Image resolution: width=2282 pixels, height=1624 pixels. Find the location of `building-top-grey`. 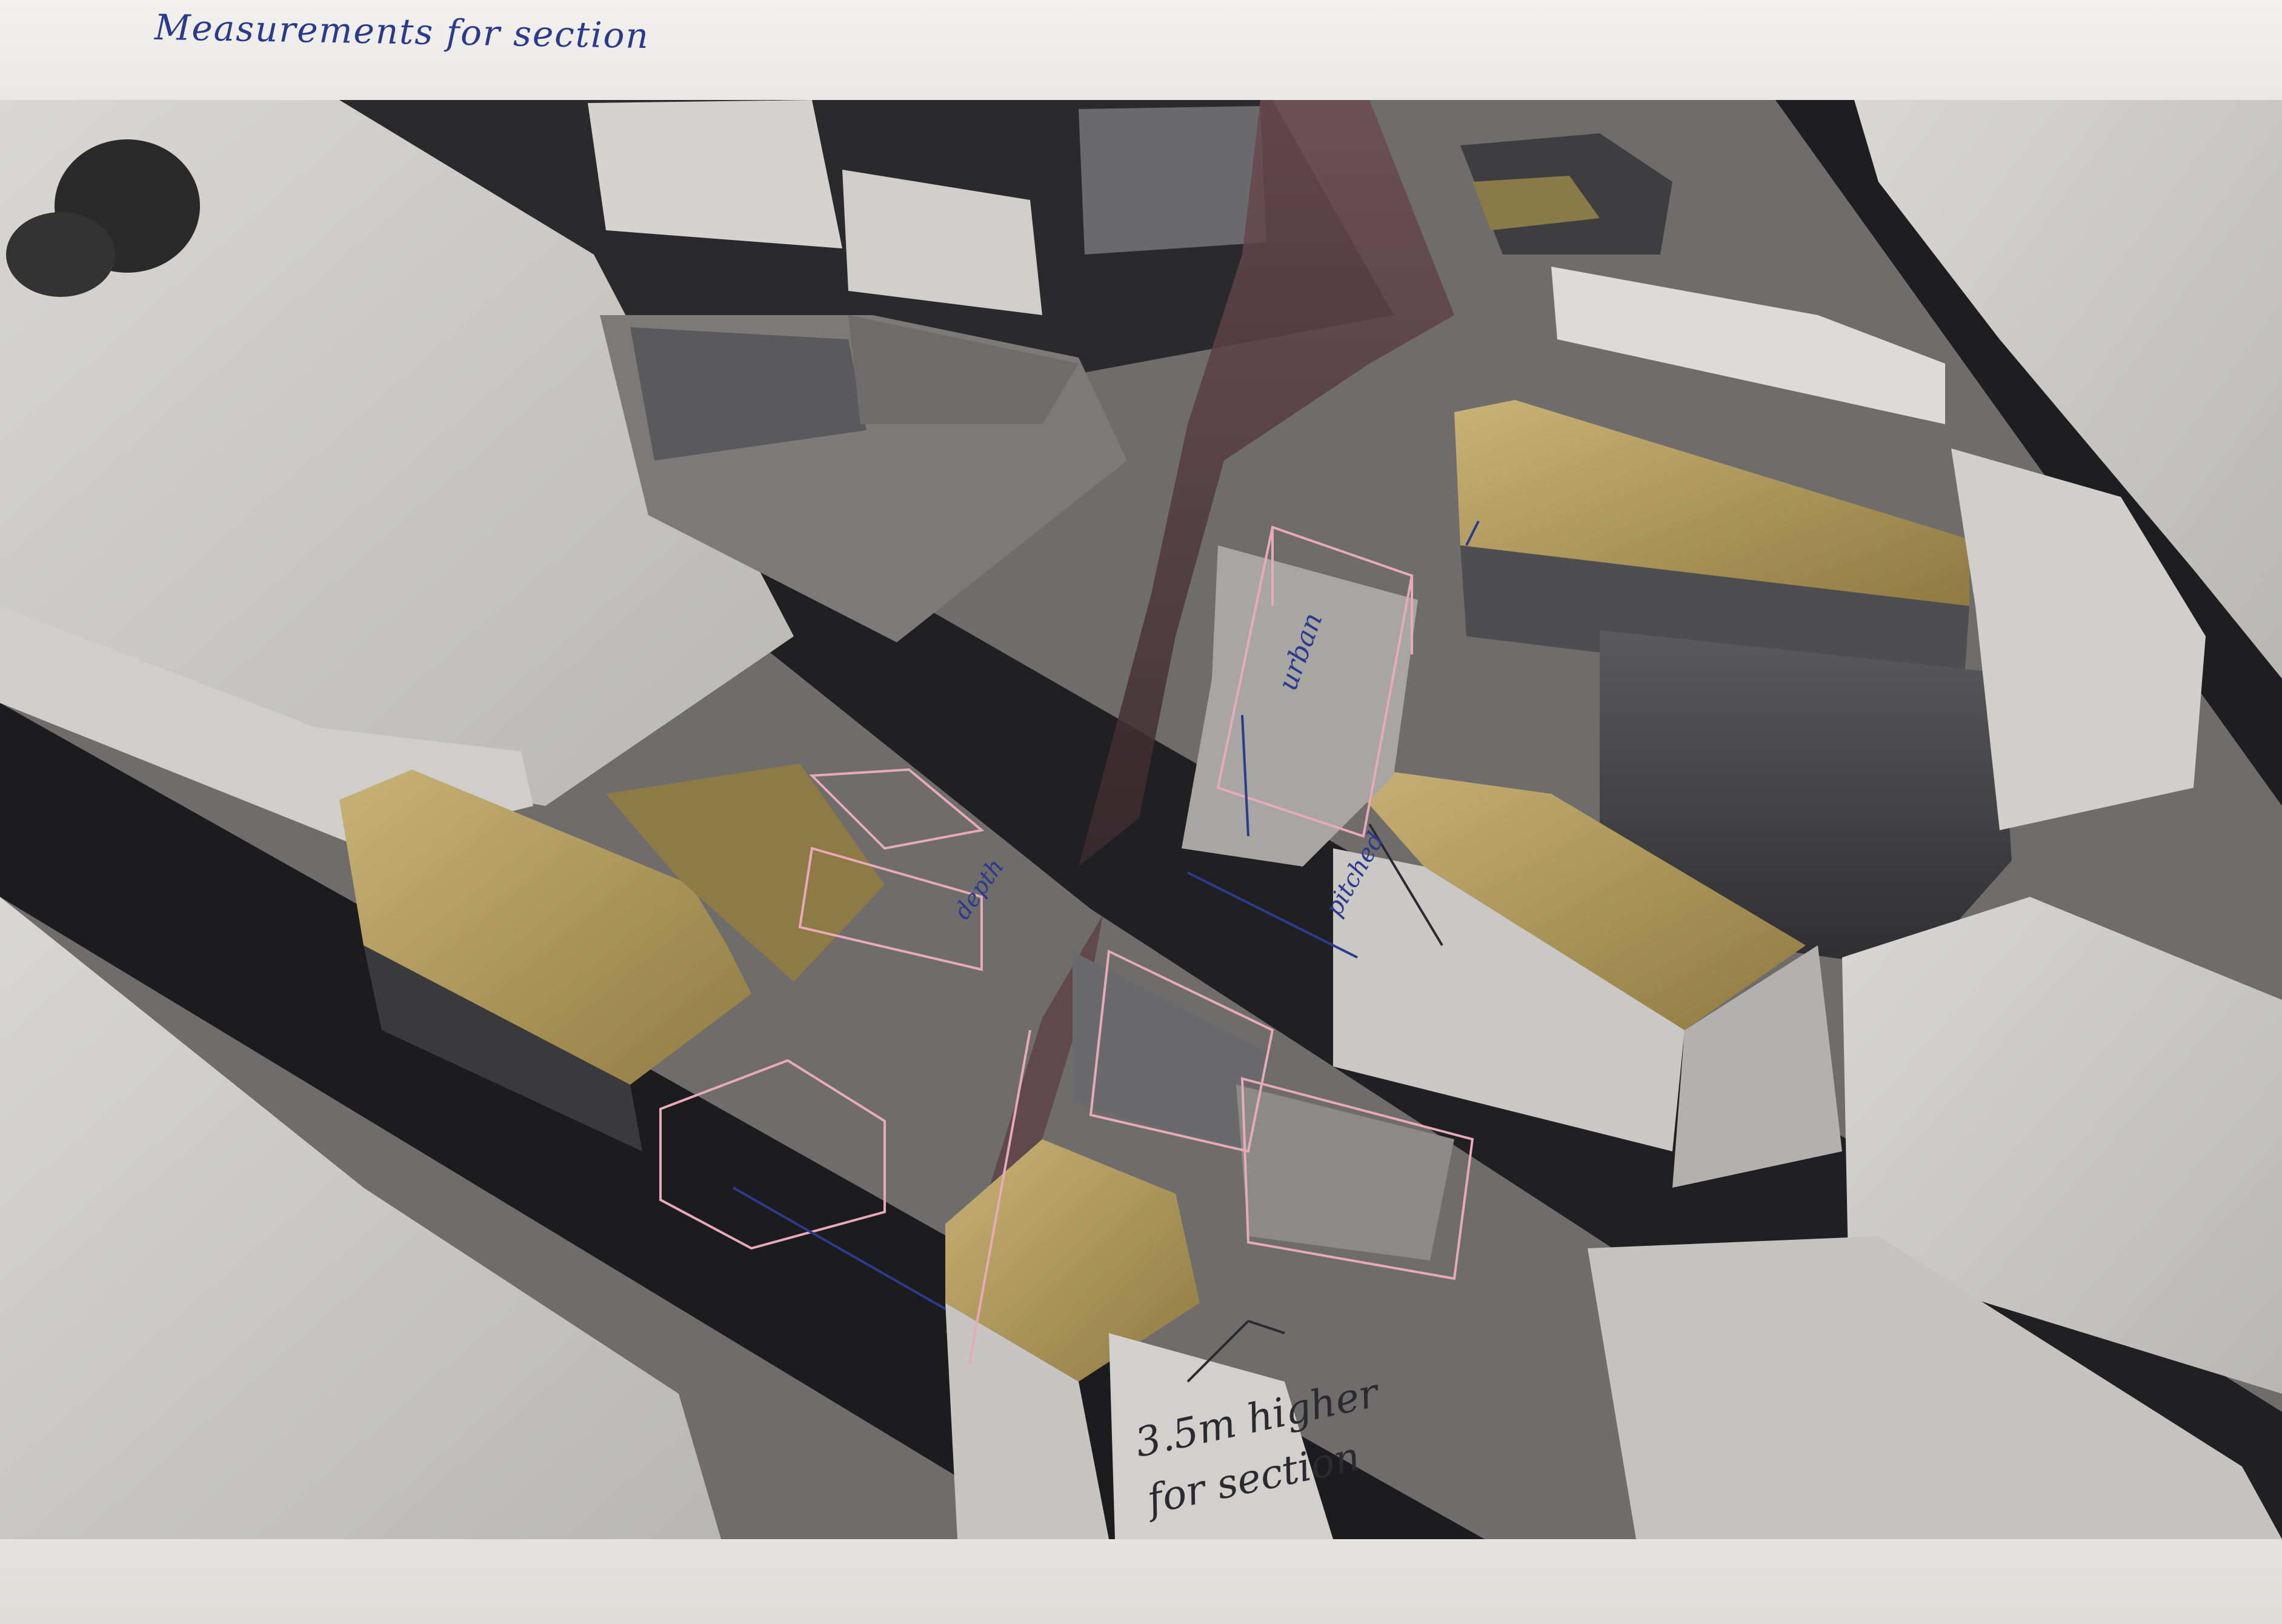

building-top-grey is located at coordinates (1172, 181).